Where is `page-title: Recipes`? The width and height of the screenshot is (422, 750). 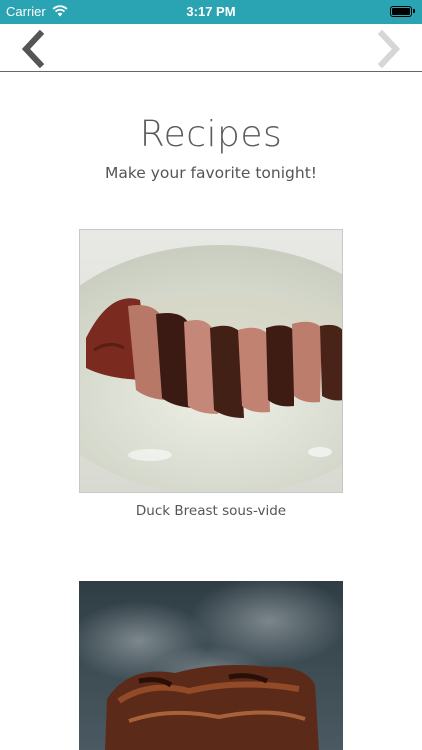 page-title: Recipes is located at coordinates (211, 134).